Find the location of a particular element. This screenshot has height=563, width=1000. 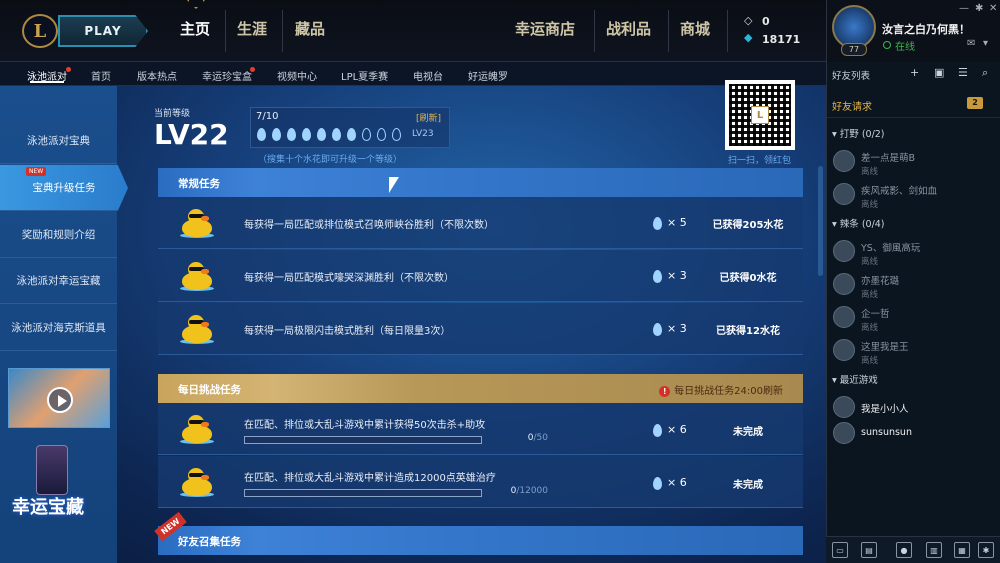

mission-status: 已获得205水花 is located at coordinates (748, 225).